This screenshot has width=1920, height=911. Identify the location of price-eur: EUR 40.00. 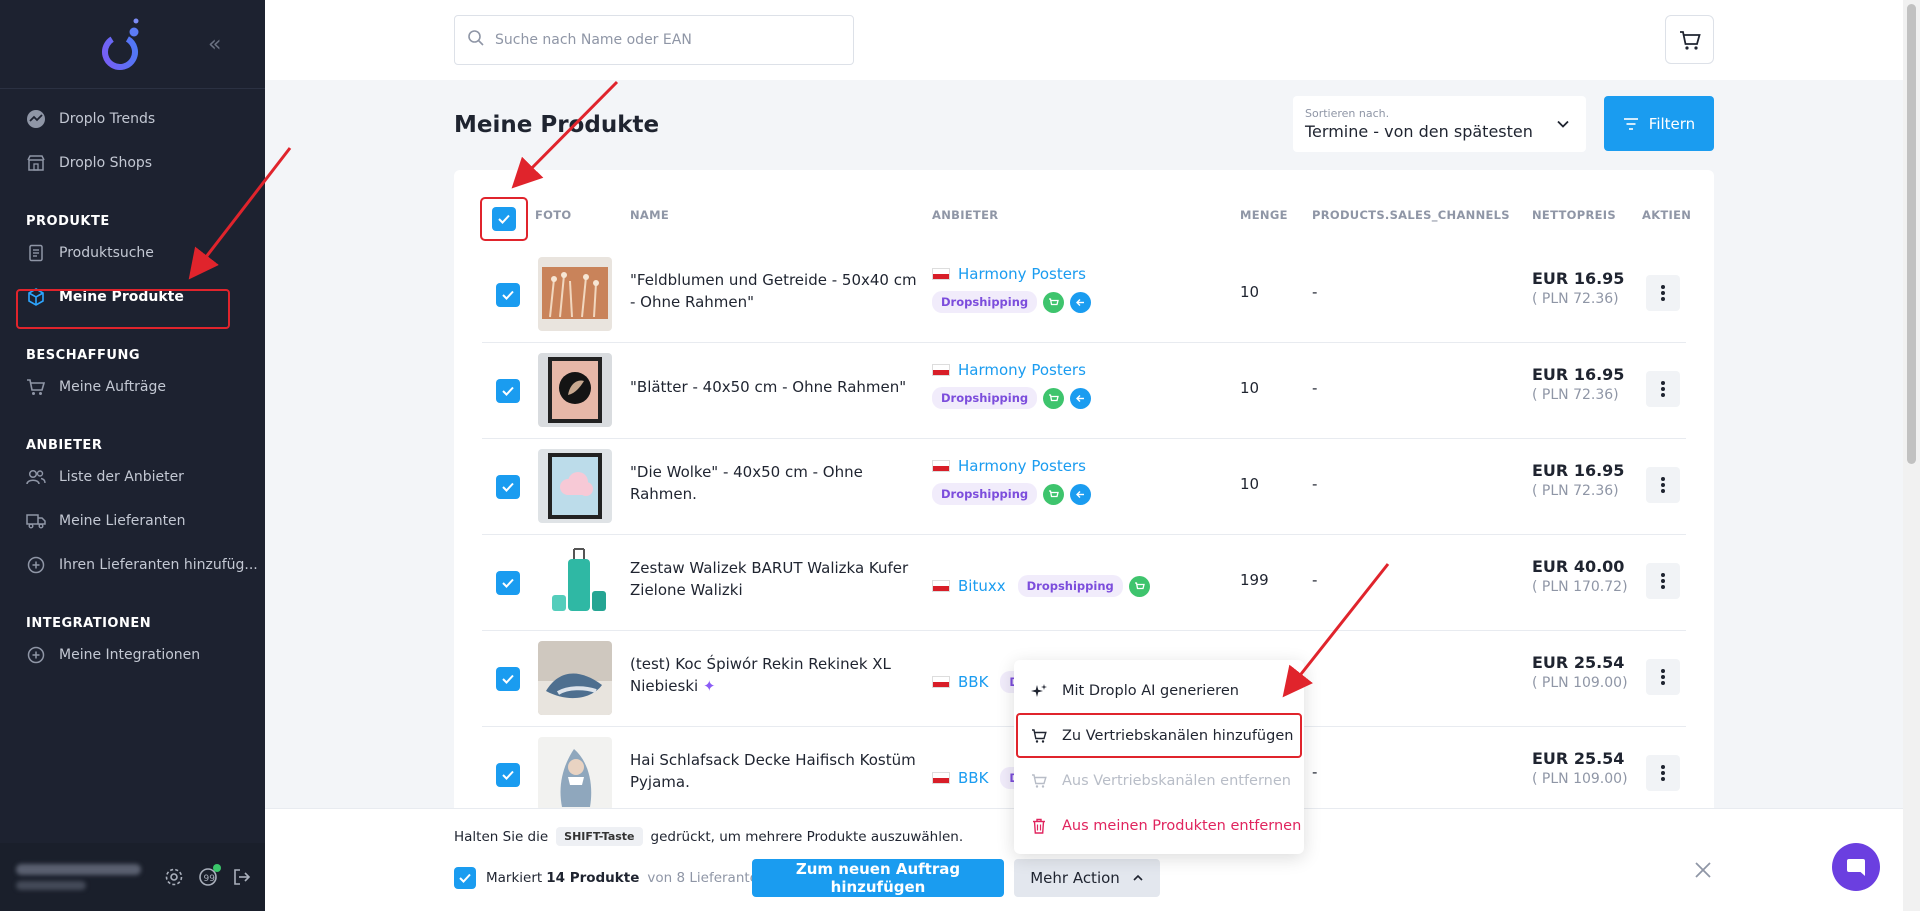
(1578, 566).